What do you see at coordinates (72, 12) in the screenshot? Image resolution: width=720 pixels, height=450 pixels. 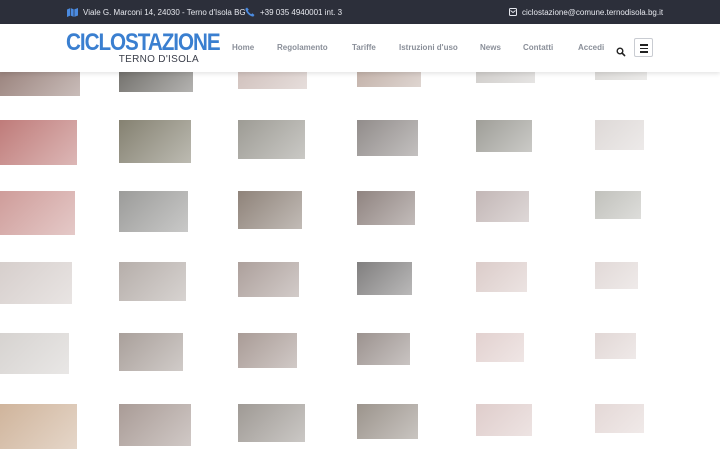 I see `map-icon` at bounding box center [72, 12].